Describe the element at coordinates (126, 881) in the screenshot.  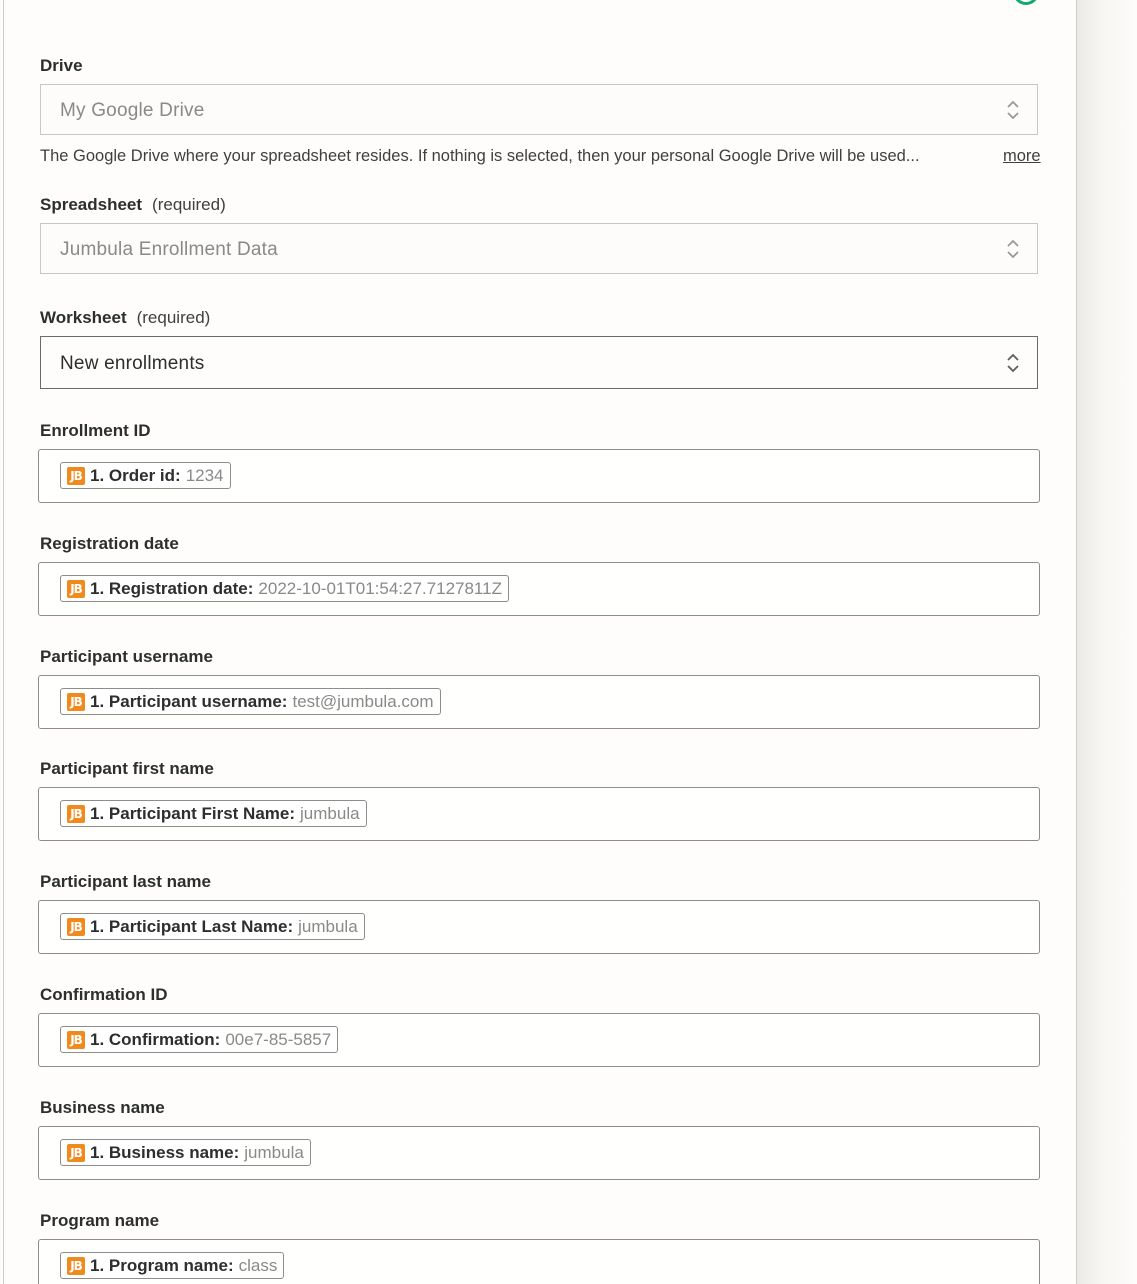
I see `field-label: Participant last name` at that location.